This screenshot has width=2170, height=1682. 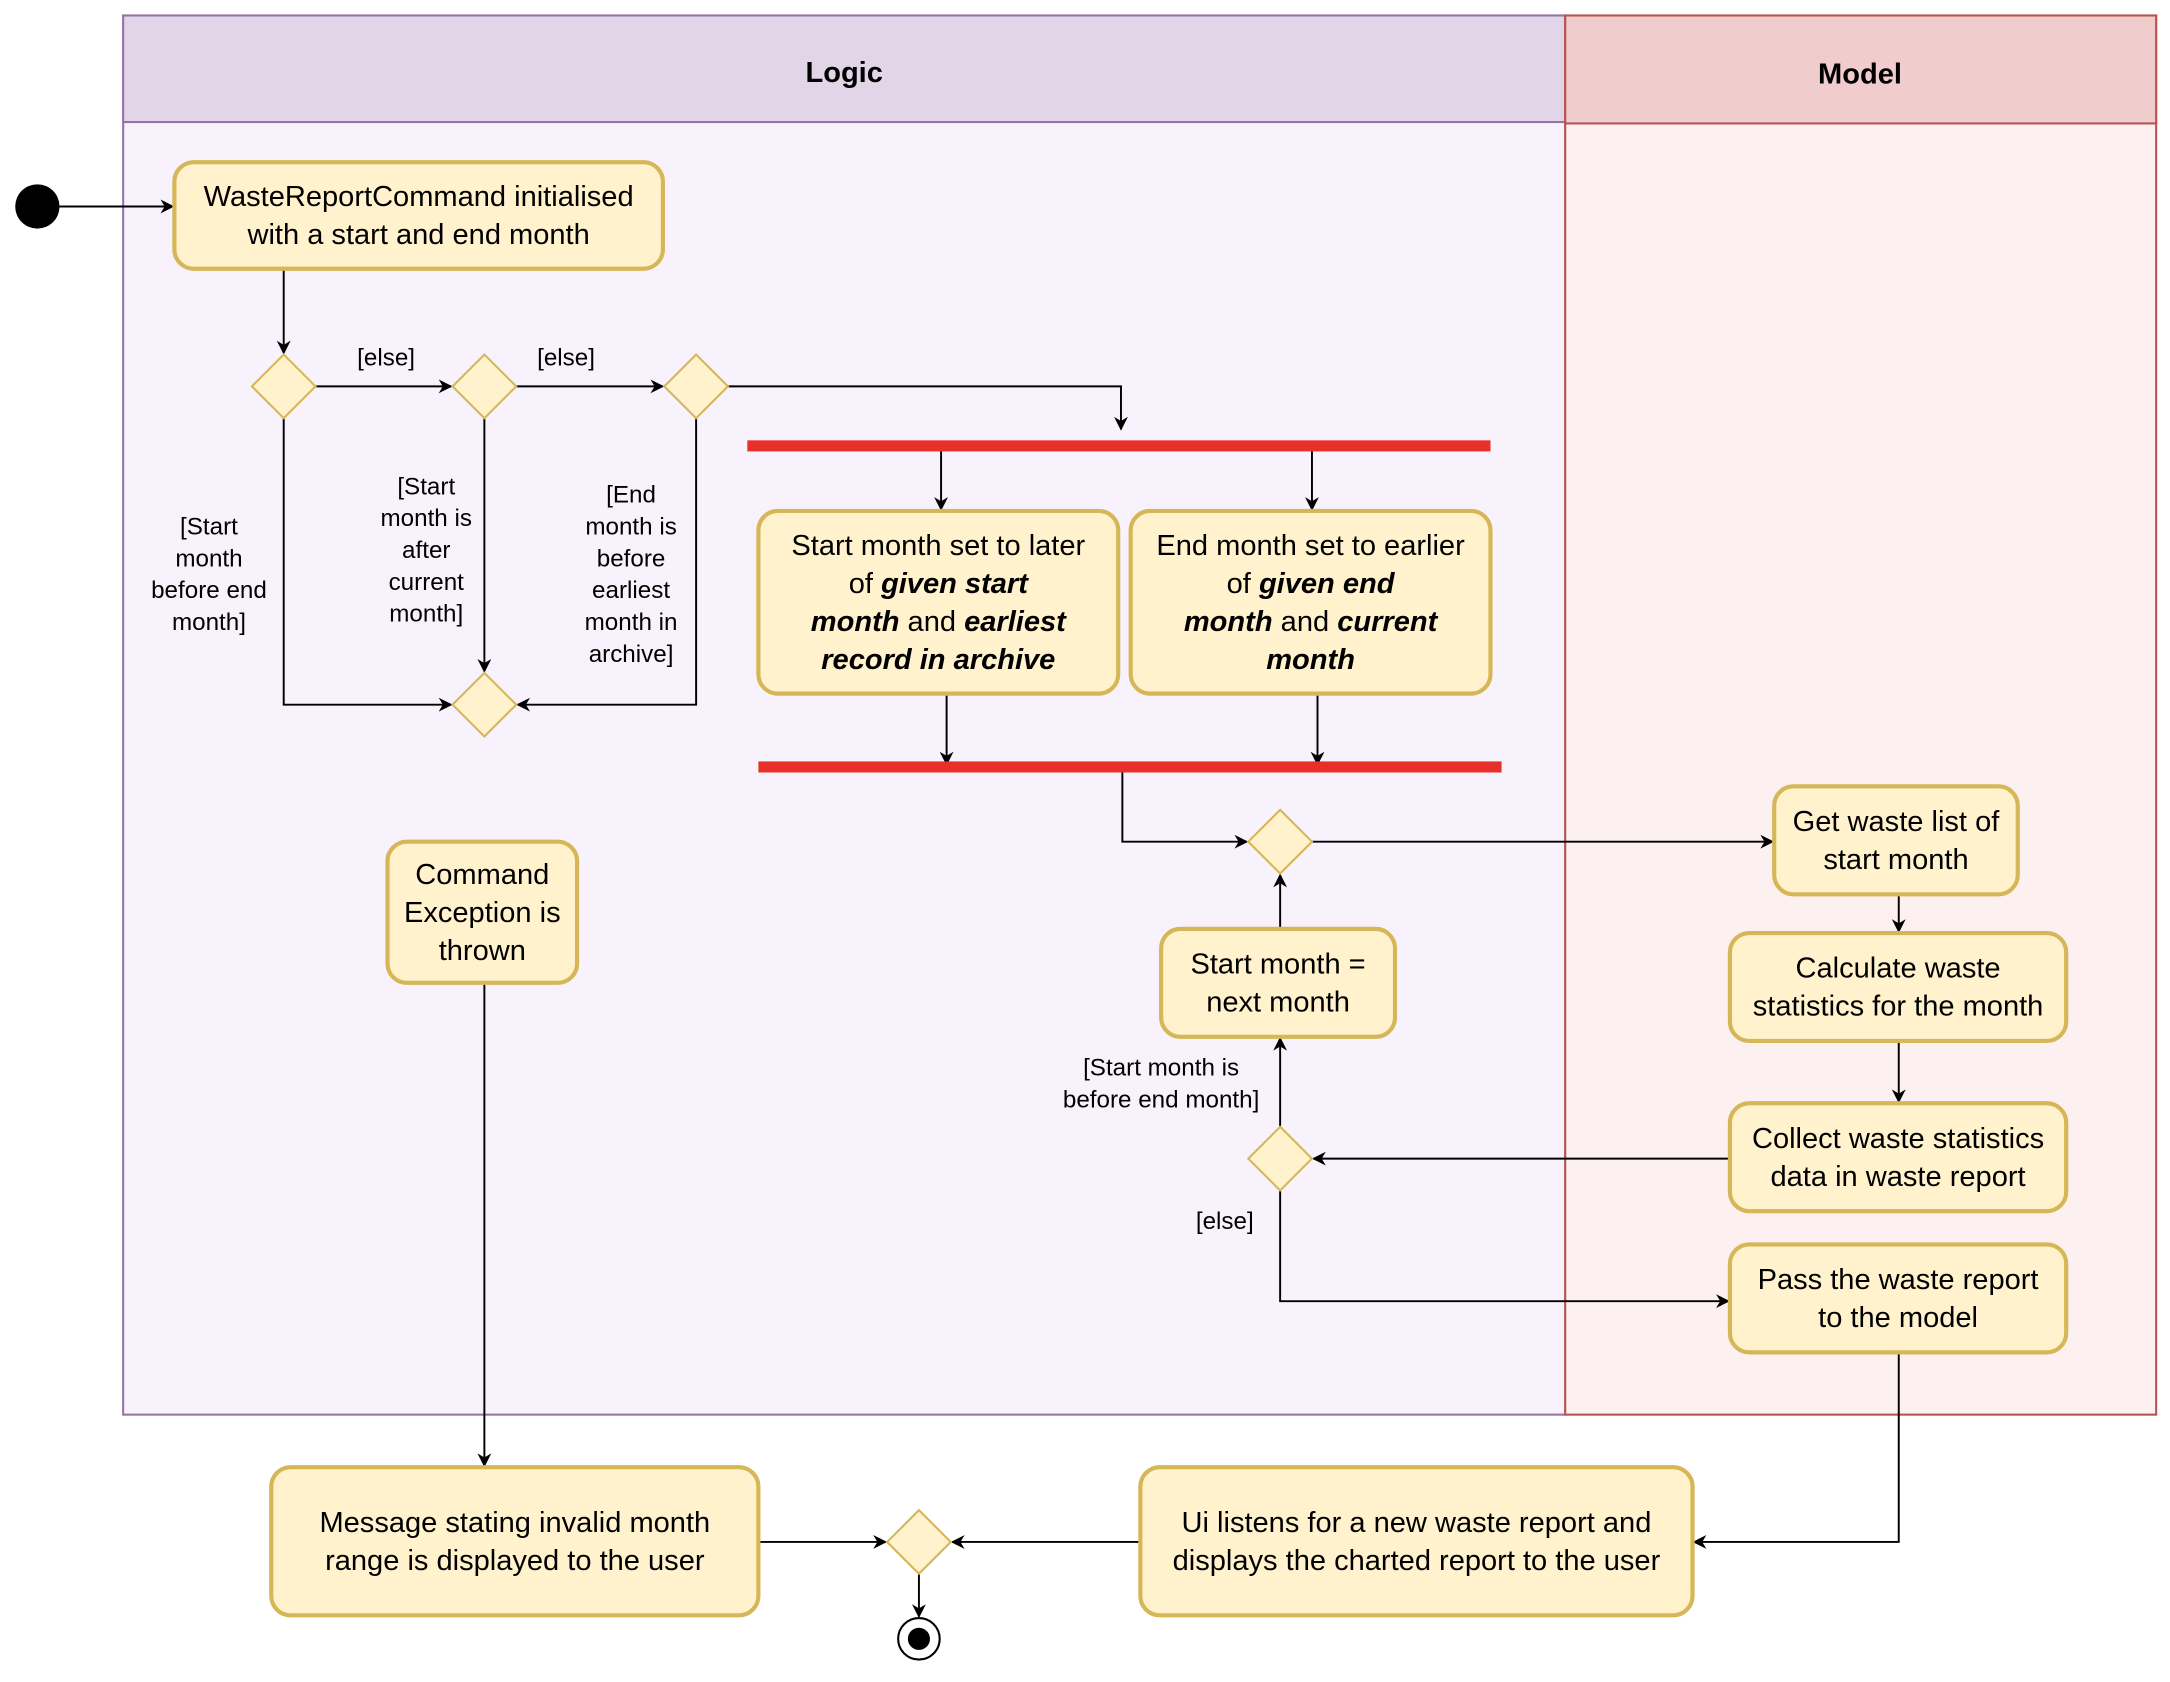 What do you see at coordinates (631, 654) in the screenshot?
I see `guard-line: archive]` at bounding box center [631, 654].